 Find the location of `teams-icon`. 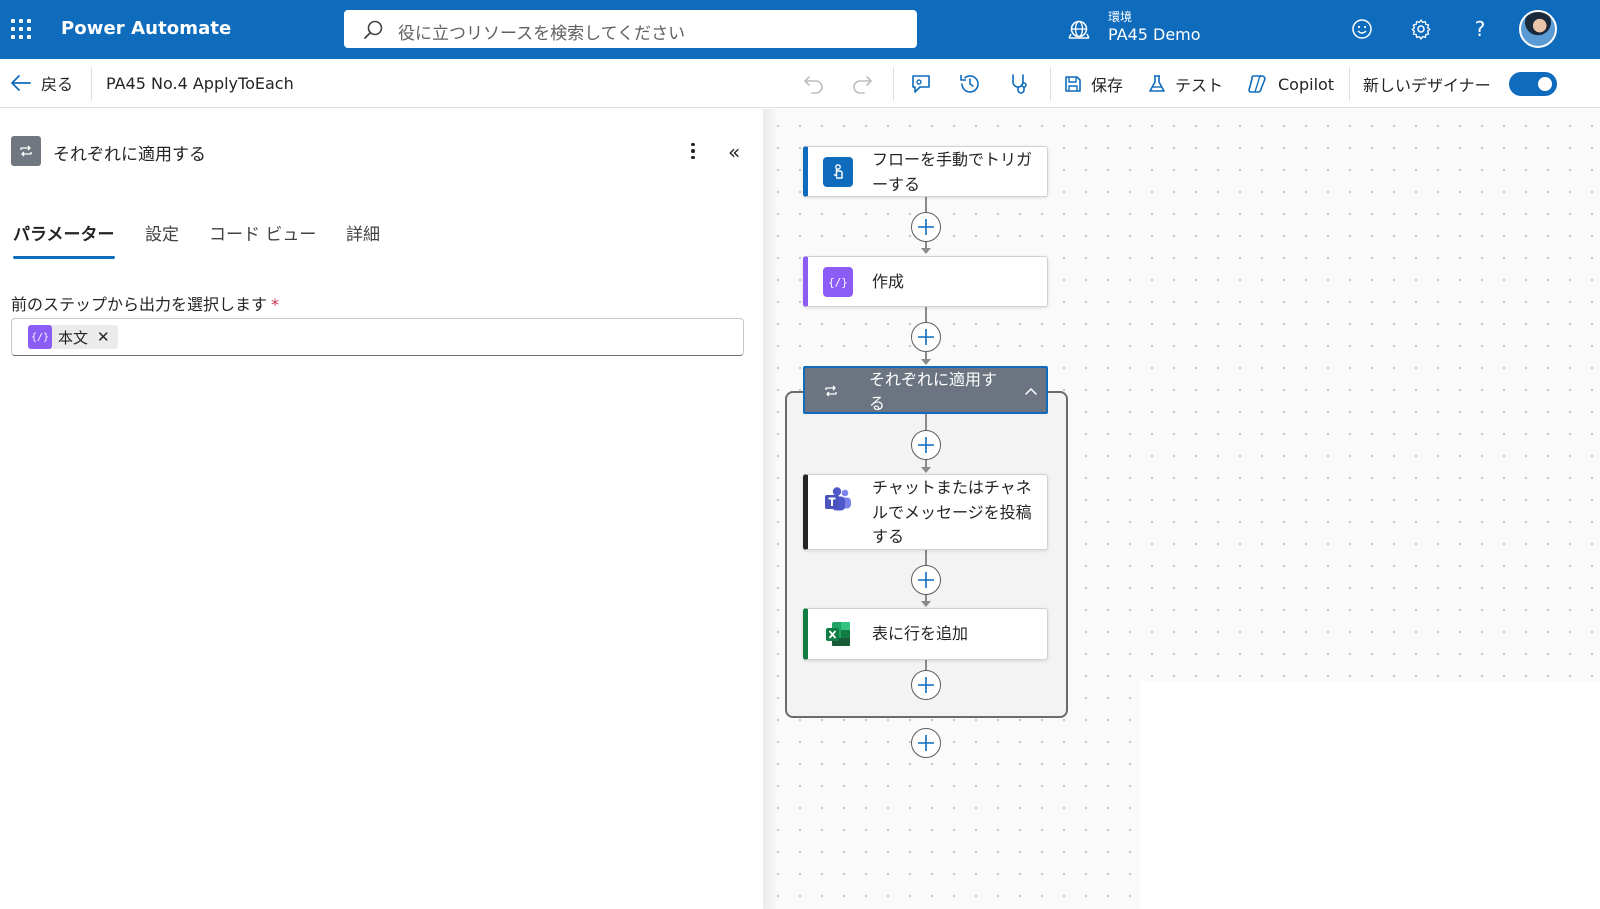

teams-icon is located at coordinates (838, 500).